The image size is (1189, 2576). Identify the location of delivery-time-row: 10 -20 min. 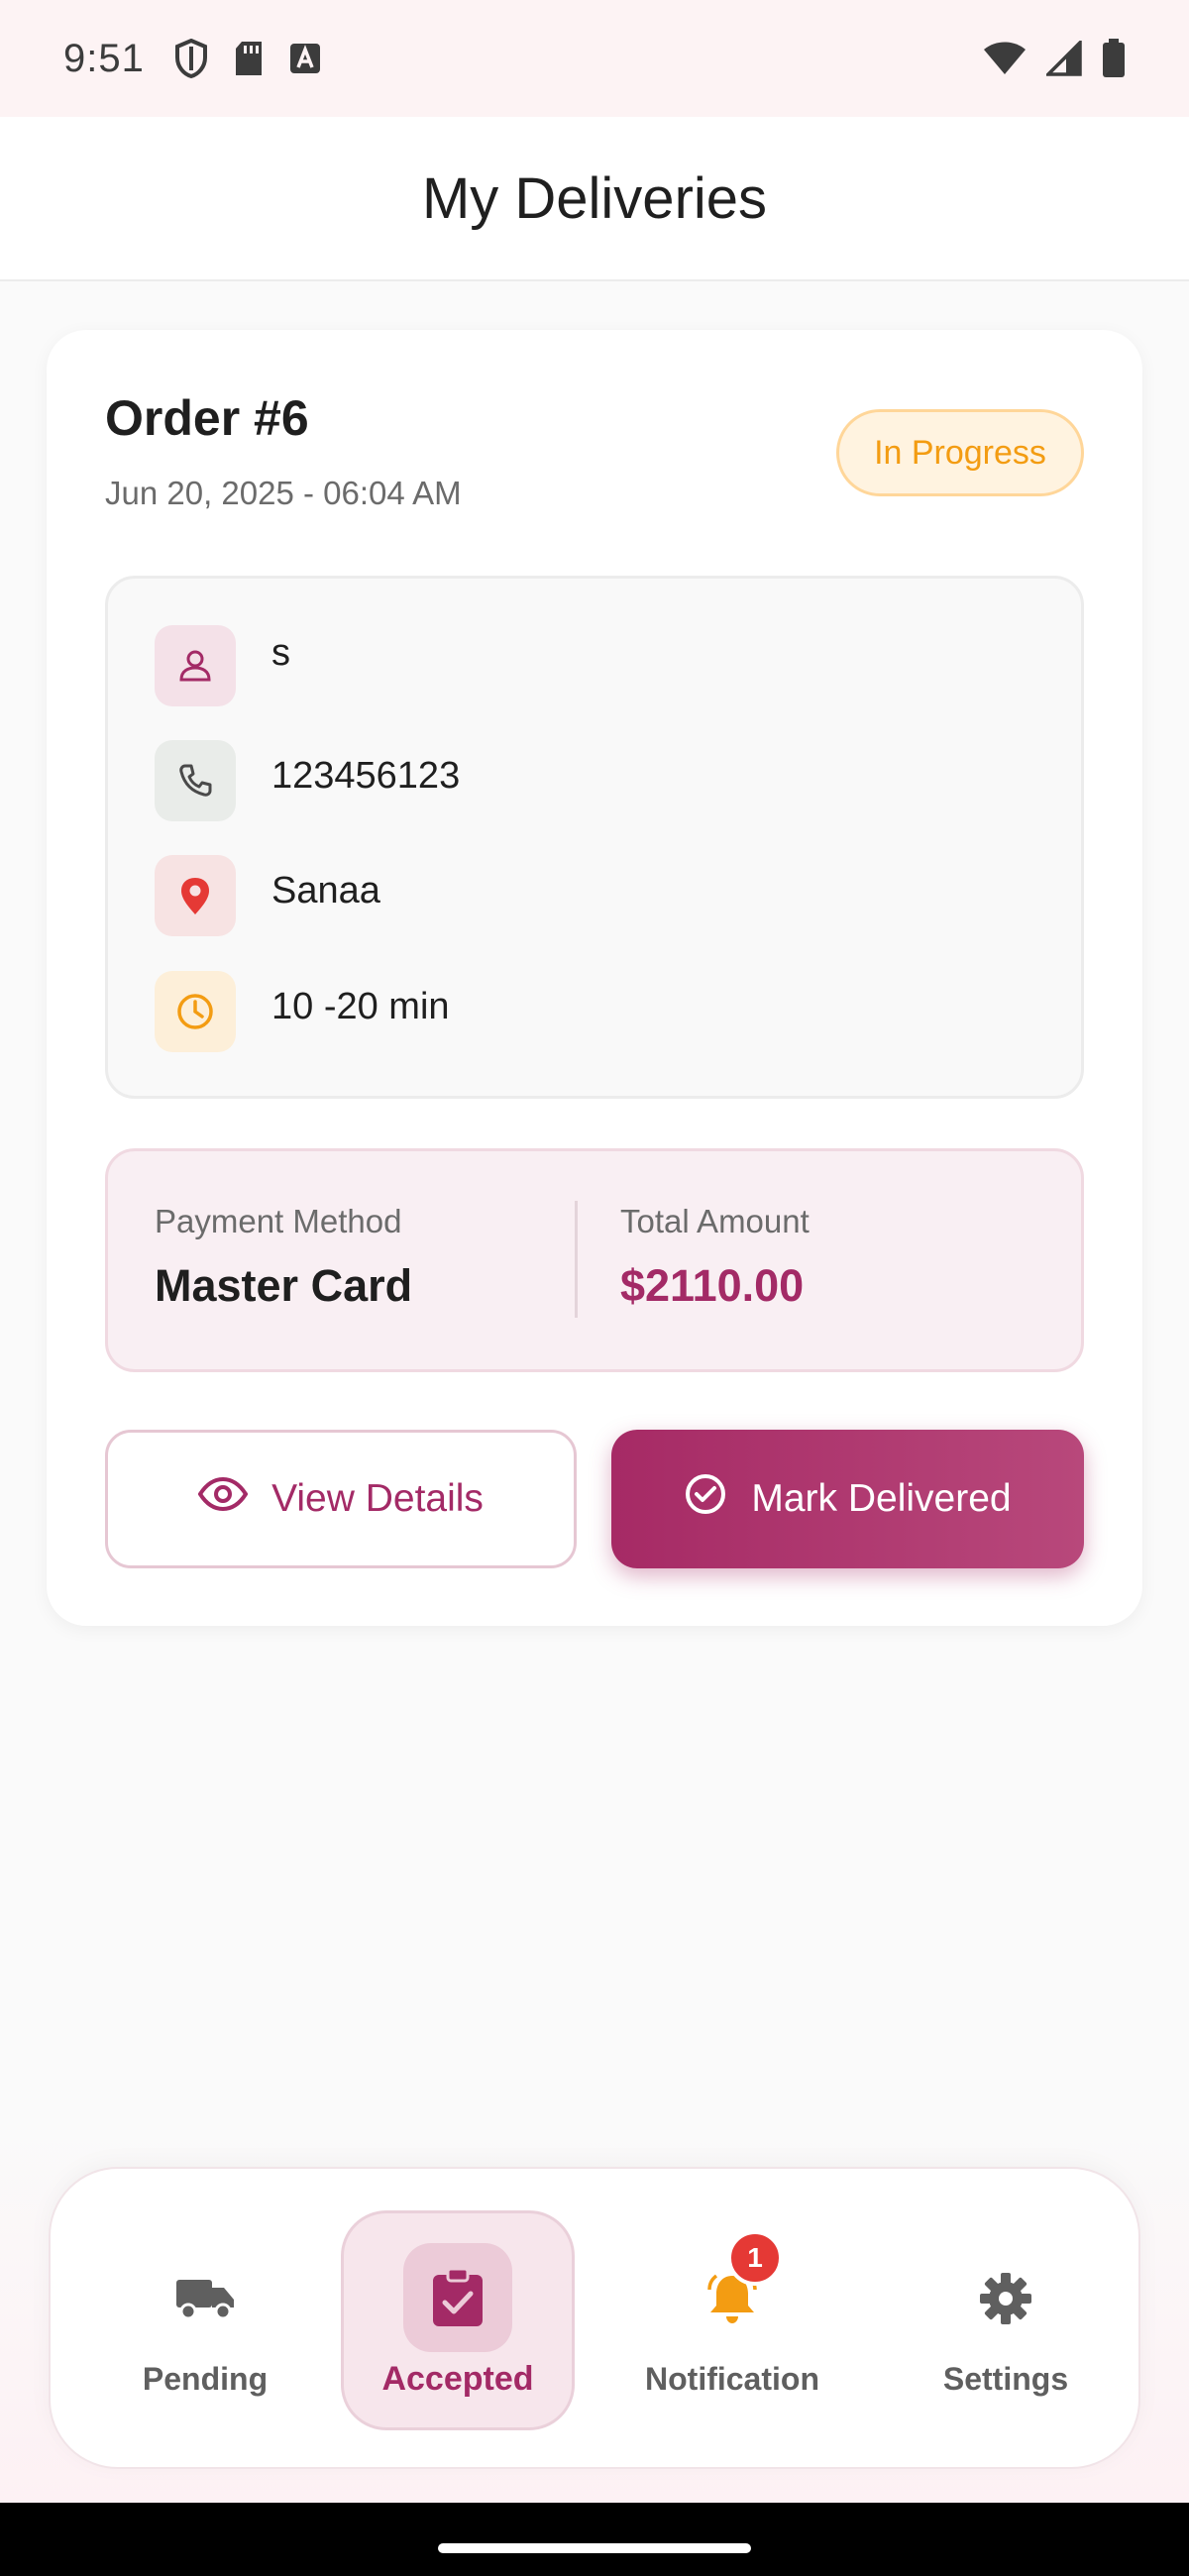
(302, 1012).